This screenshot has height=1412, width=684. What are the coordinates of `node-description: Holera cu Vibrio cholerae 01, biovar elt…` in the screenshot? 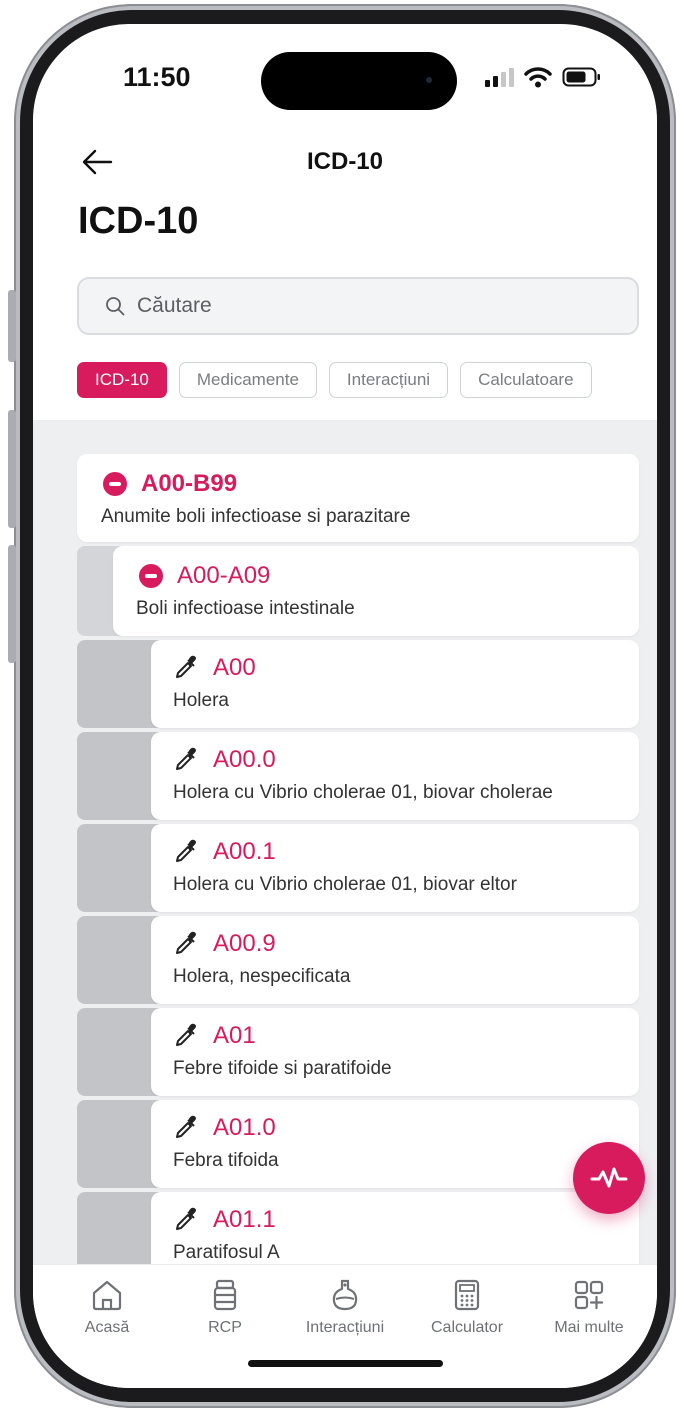 It's located at (345, 884).